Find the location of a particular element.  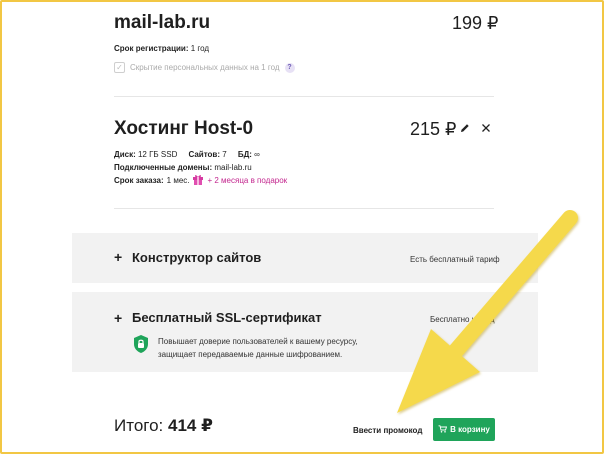

lock-shield-icon is located at coordinates (141, 346).